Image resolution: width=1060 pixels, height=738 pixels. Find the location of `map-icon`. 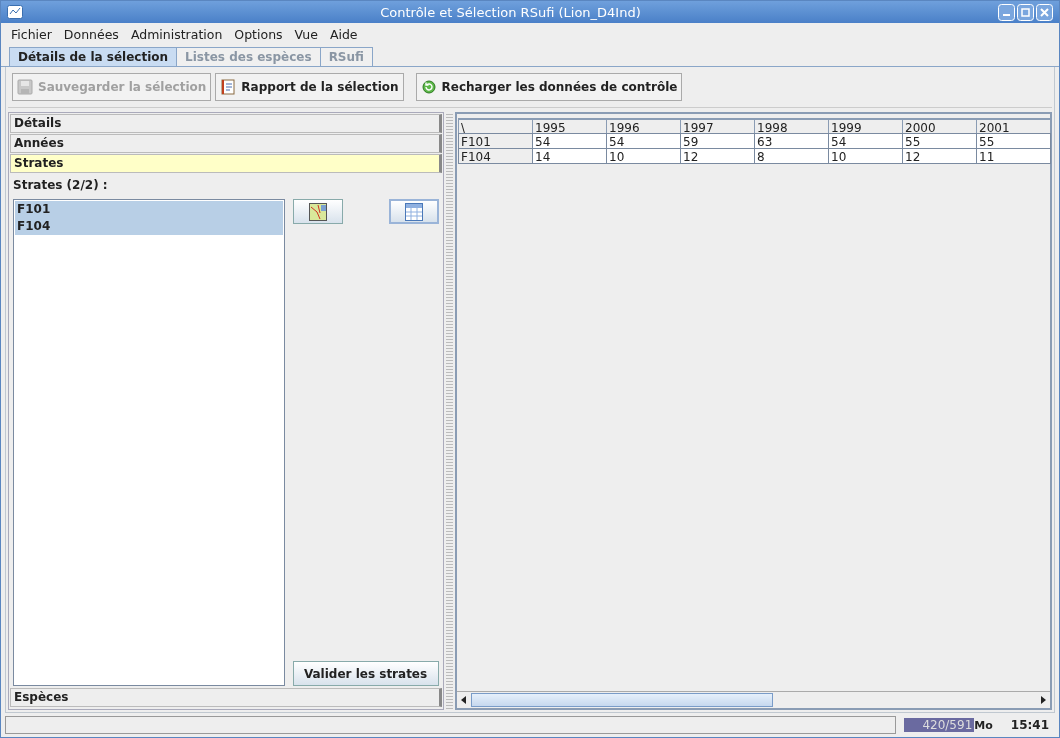

map-icon is located at coordinates (317, 211).